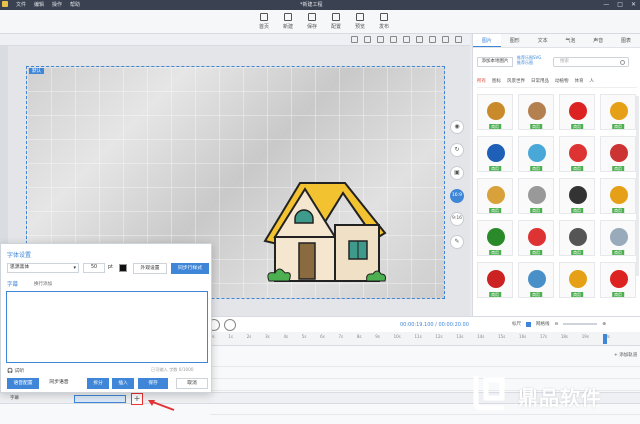  What do you see at coordinates (622, 62) in the screenshot?
I see `search-icon` at bounding box center [622, 62].